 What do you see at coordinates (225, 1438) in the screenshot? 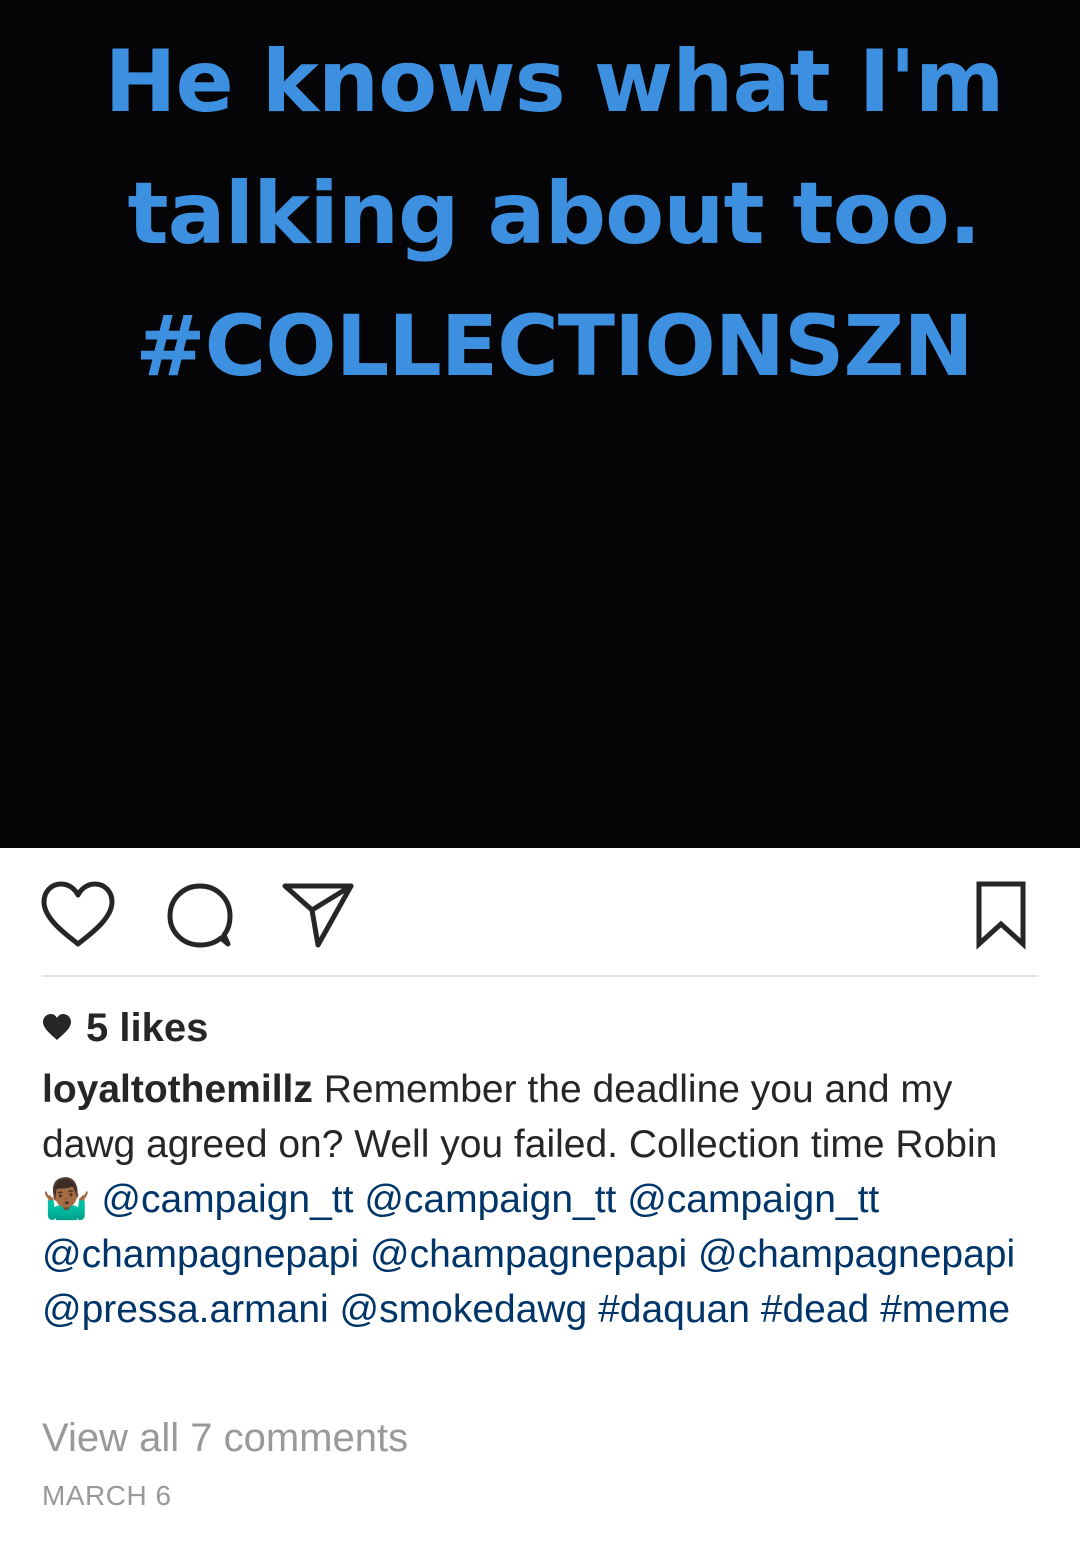
I see `view-all-comments-link: View all 7 comments` at bounding box center [225, 1438].